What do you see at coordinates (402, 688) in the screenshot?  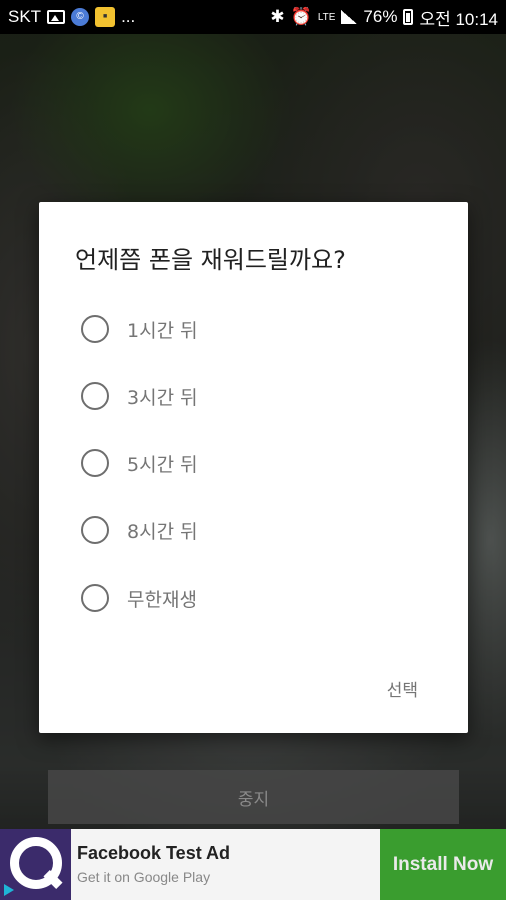 I see `select-button: 선택` at bounding box center [402, 688].